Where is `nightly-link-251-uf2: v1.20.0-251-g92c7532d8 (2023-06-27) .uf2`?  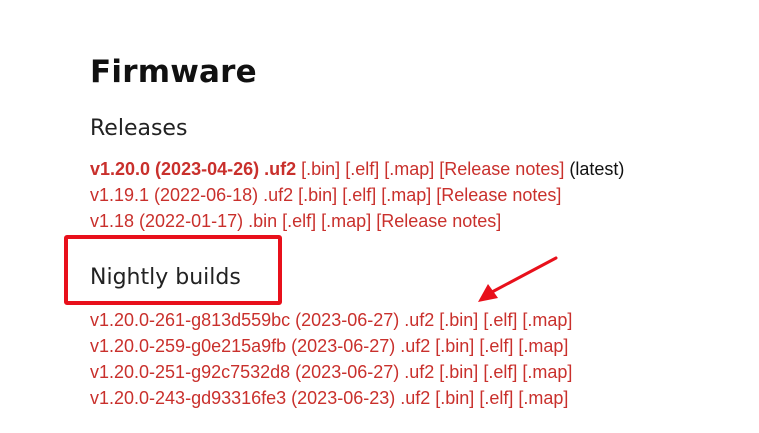
nightly-link-251-uf2: v1.20.0-251-g92c7532d8 (2023-06-27) .uf2 is located at coordinates (262, 372).